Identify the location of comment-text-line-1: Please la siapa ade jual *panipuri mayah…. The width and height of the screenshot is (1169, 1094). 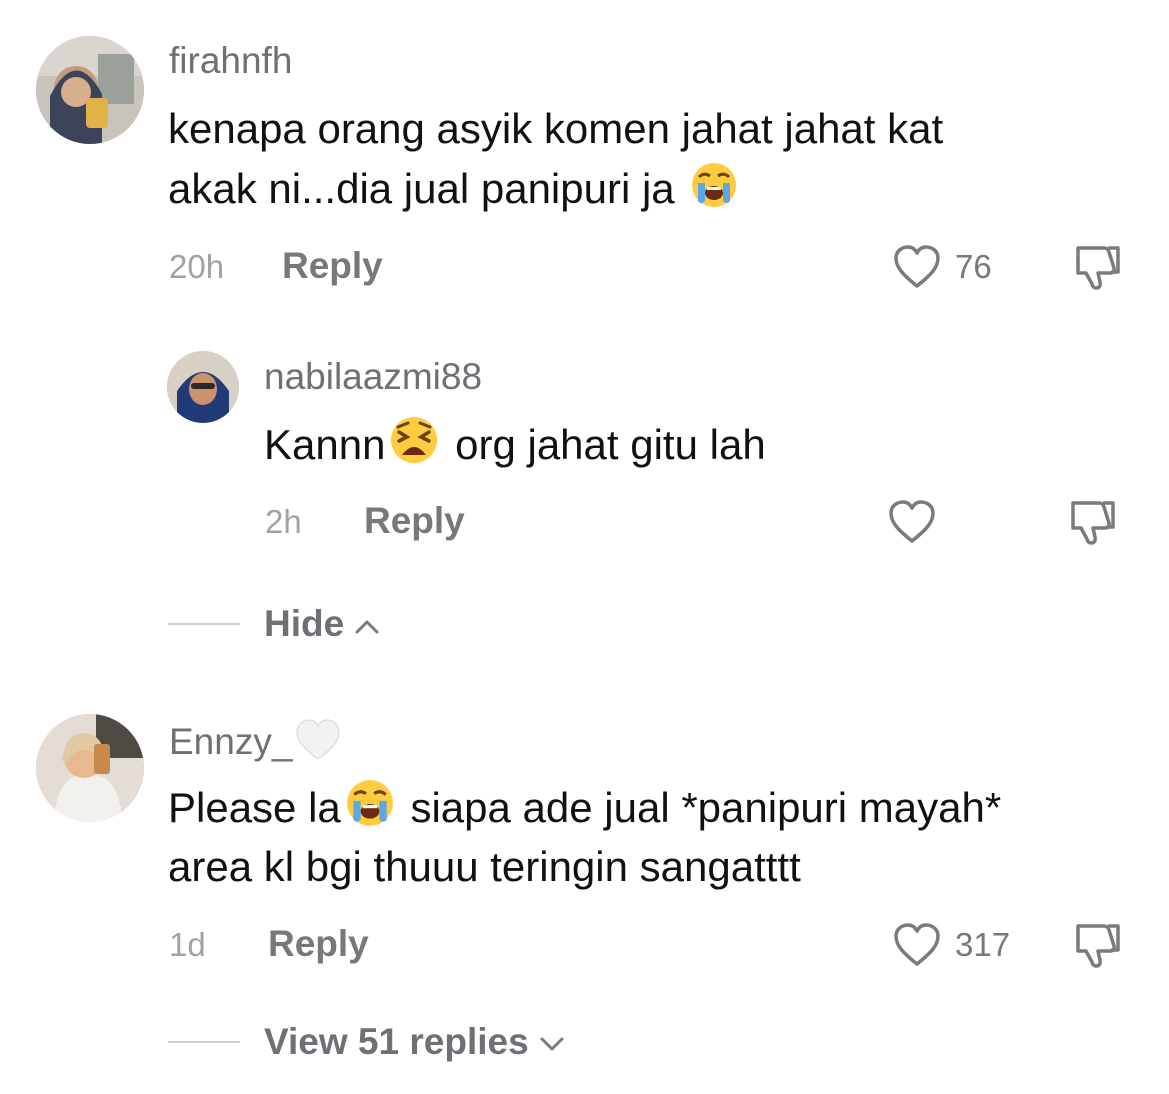
(584, 810).